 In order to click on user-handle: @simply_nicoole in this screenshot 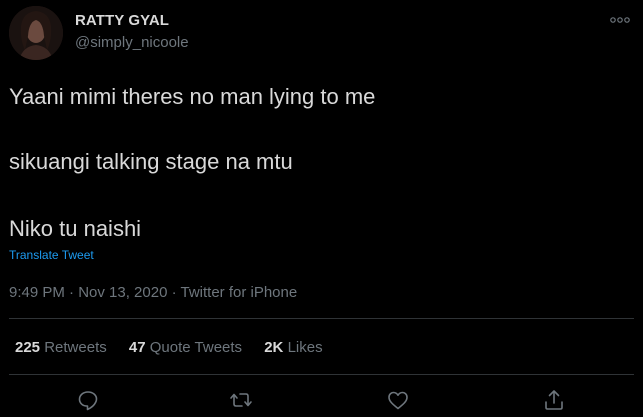, I will do `click(132, 42)`.